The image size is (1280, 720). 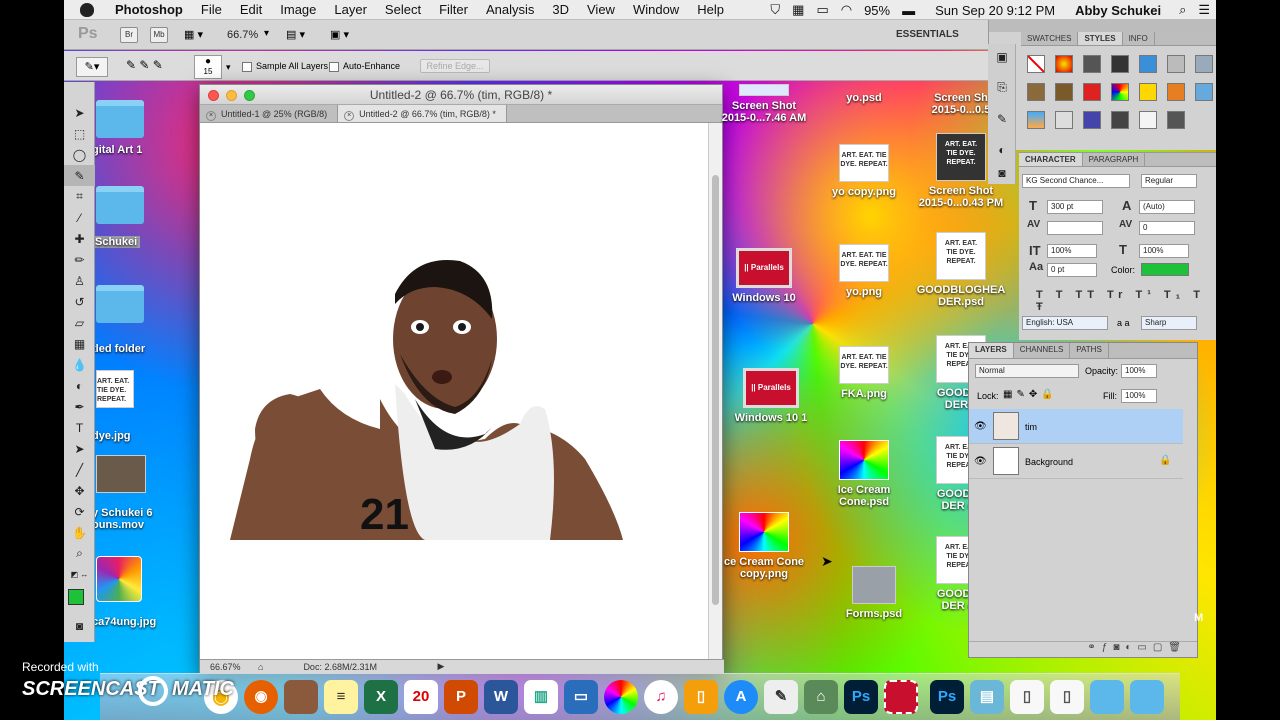 What do you see at coordinates (76, 597) in the screenshot?
I see `foreground-color` at bounding box center [76, 597].